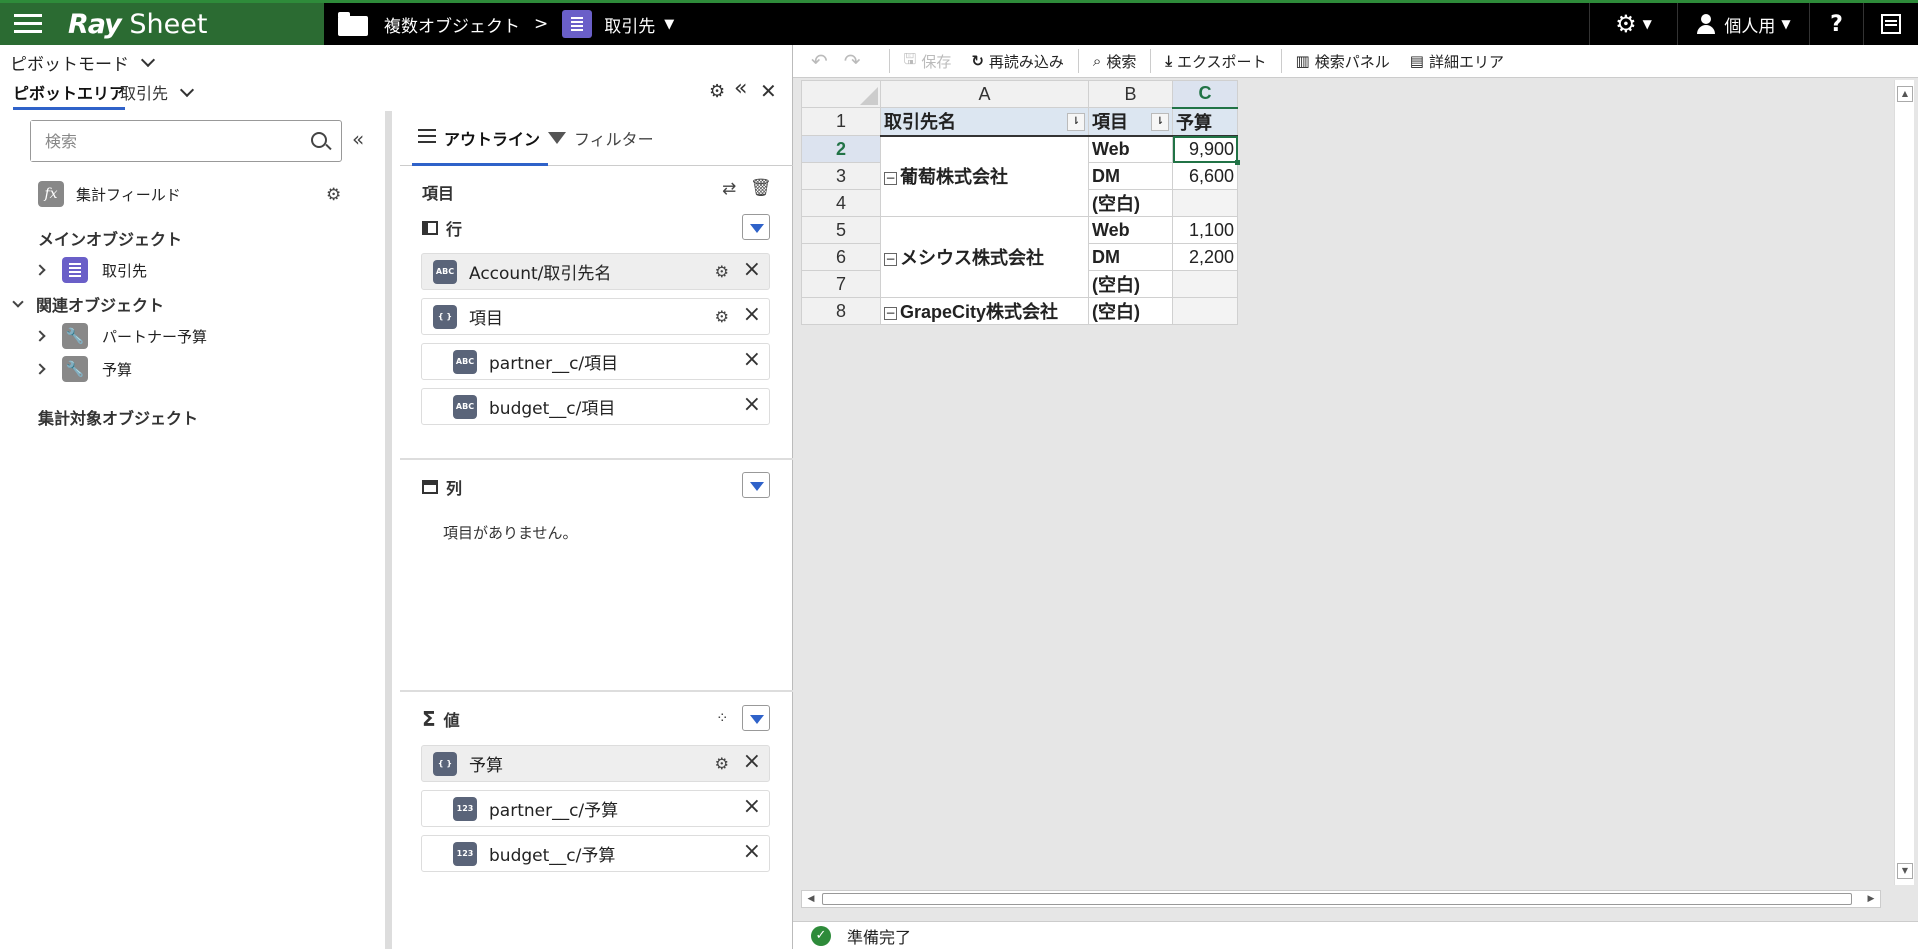  Describe the element at coordinates (1130, 94) in the screenshot. I see `column-header: B` at that location.